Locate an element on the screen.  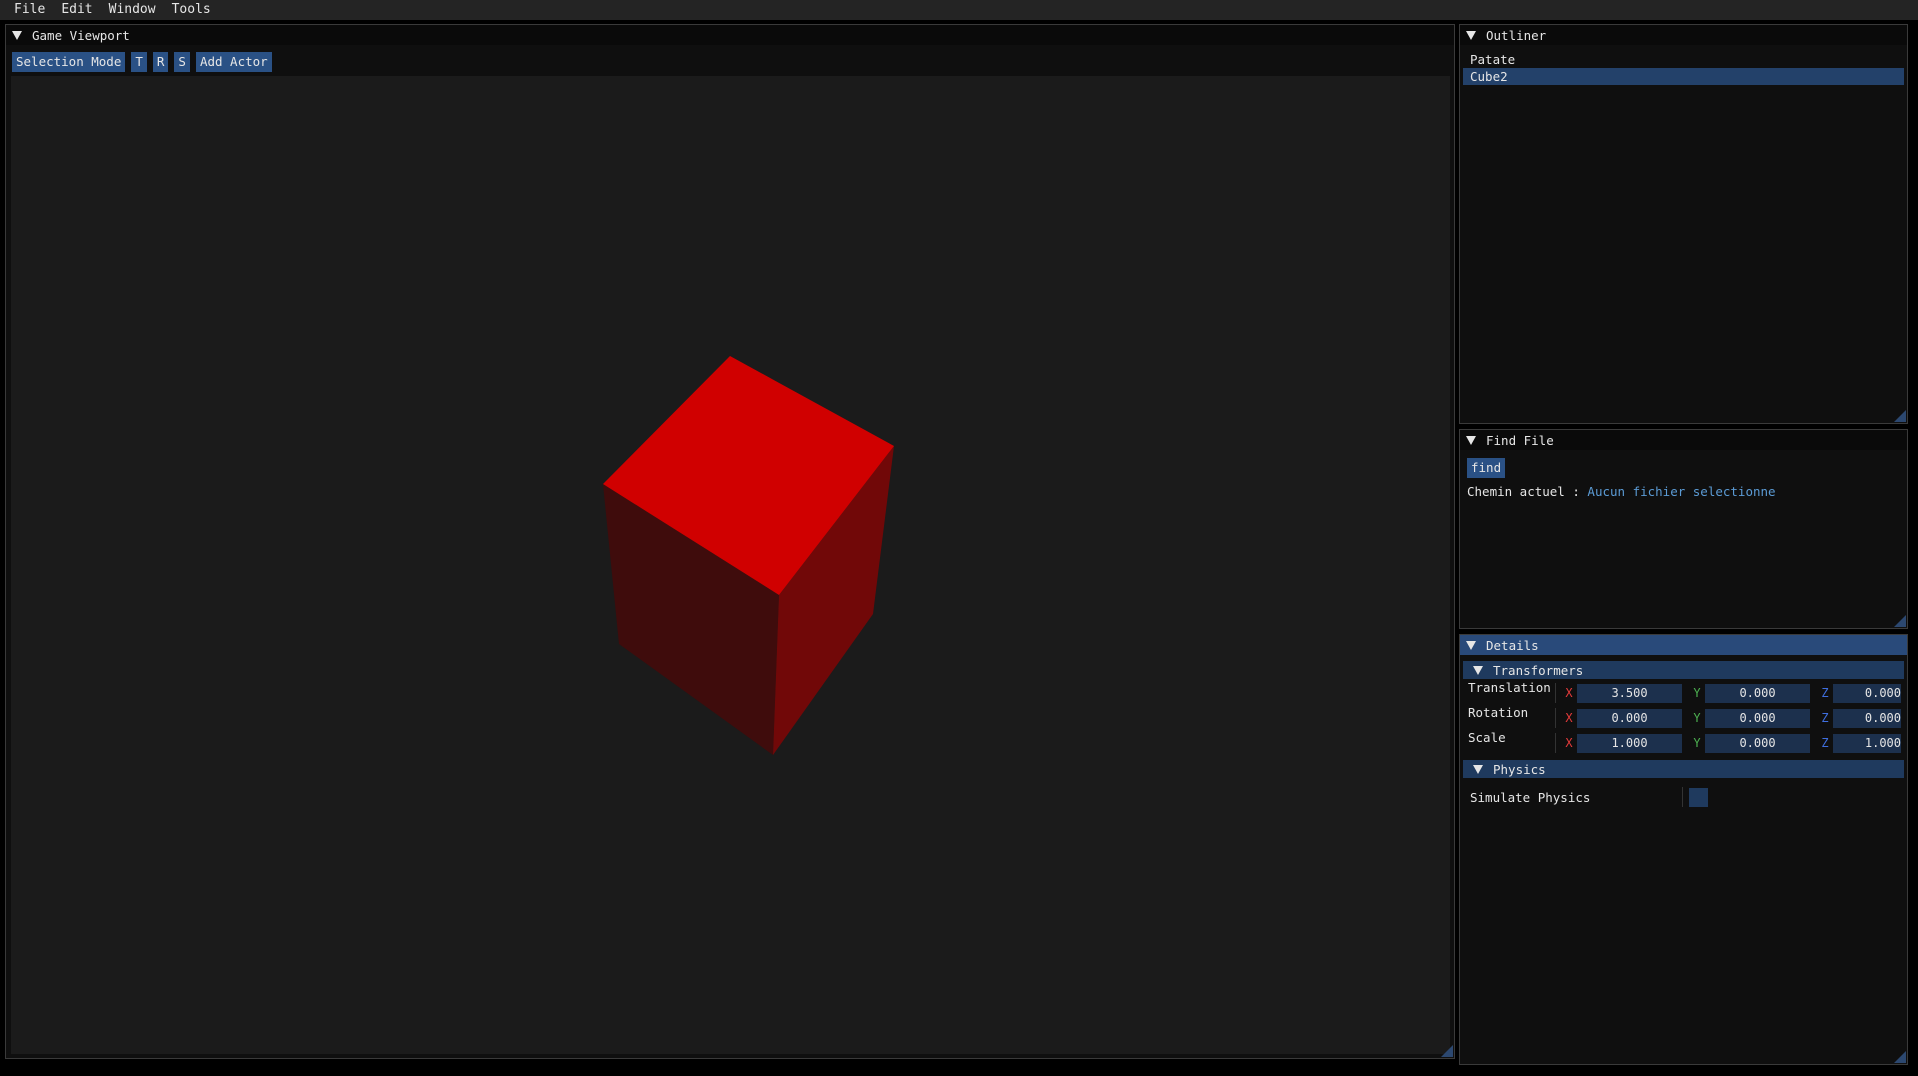
find-button: find is located at coordinates (1486, 468).